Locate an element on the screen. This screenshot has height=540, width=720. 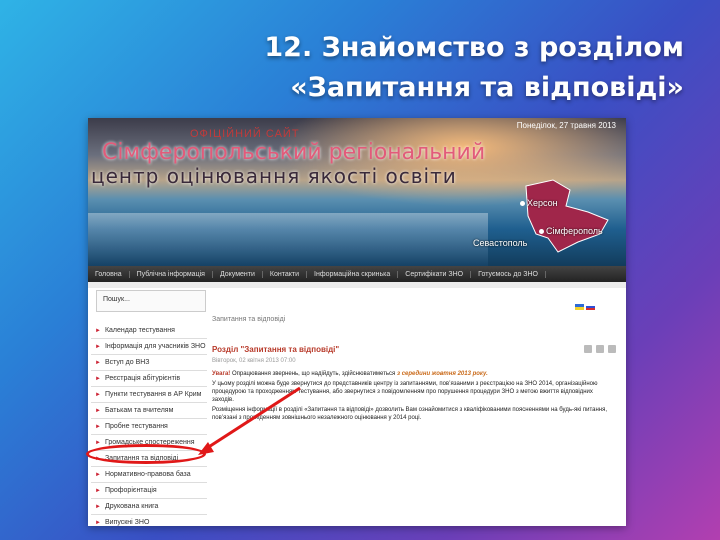
city-simferopol: Сімферополь is located at coordinates (571, 231).